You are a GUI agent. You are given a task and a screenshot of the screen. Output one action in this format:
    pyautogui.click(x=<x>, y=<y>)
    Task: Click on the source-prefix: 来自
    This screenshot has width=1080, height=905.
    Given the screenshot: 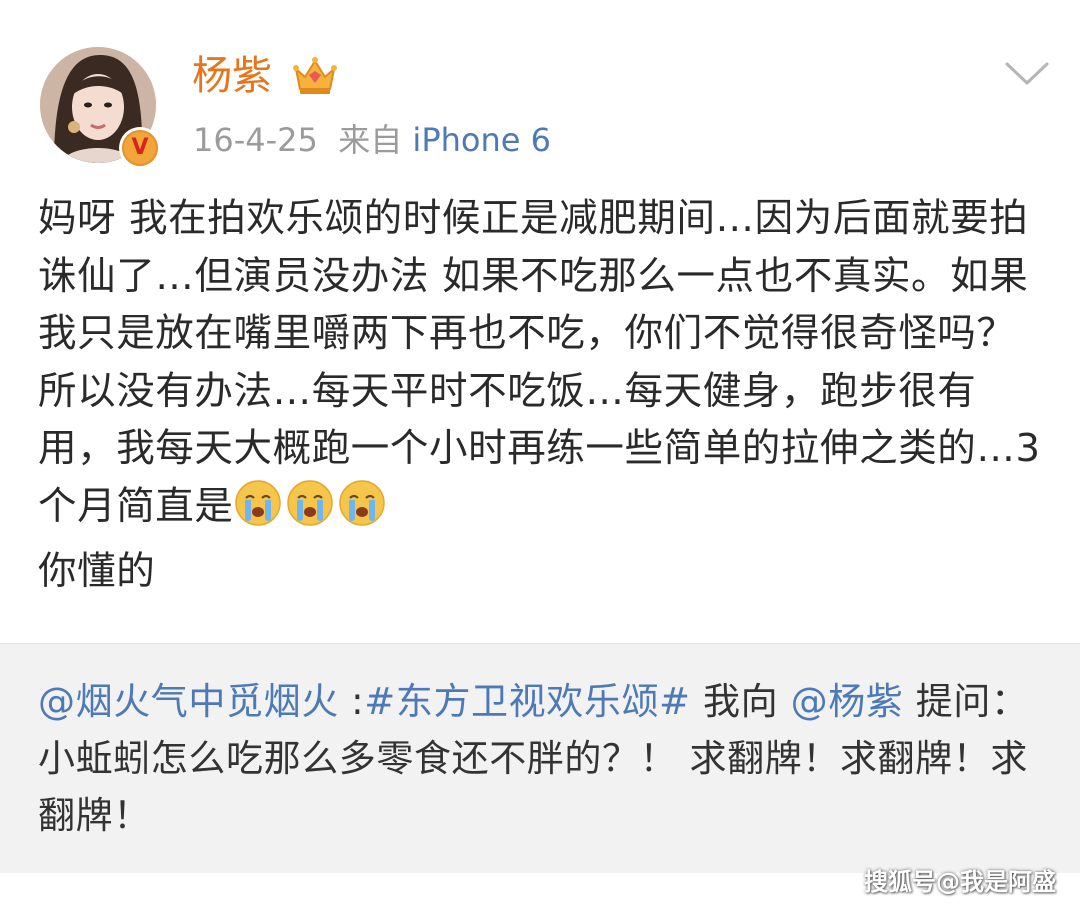 What is the action you would take?
    pyautogui.click(x=370, y=140)
    